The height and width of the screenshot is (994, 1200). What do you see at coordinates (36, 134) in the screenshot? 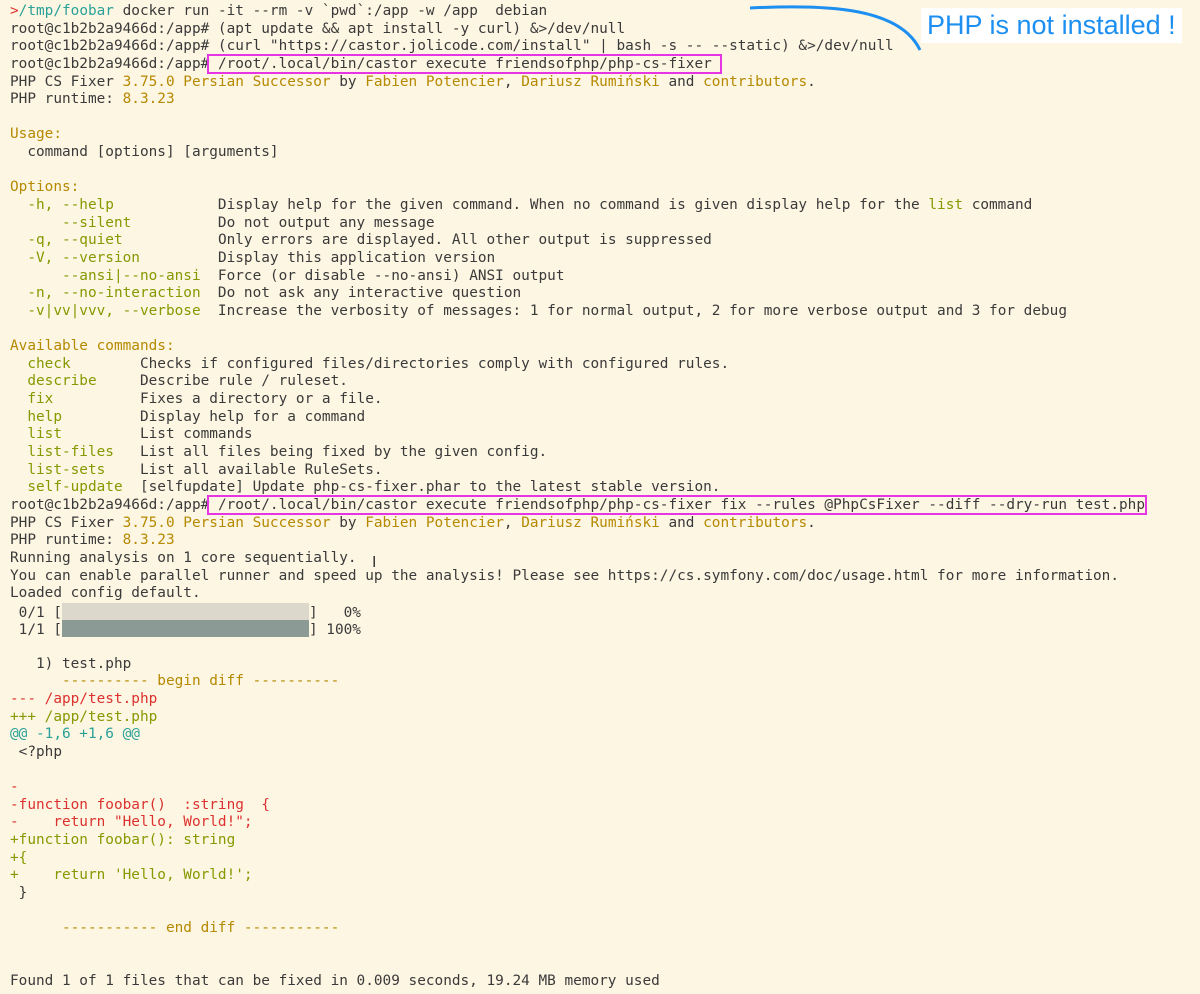
I see `terminal-text: Usage:` at bounding box center [36, 134].